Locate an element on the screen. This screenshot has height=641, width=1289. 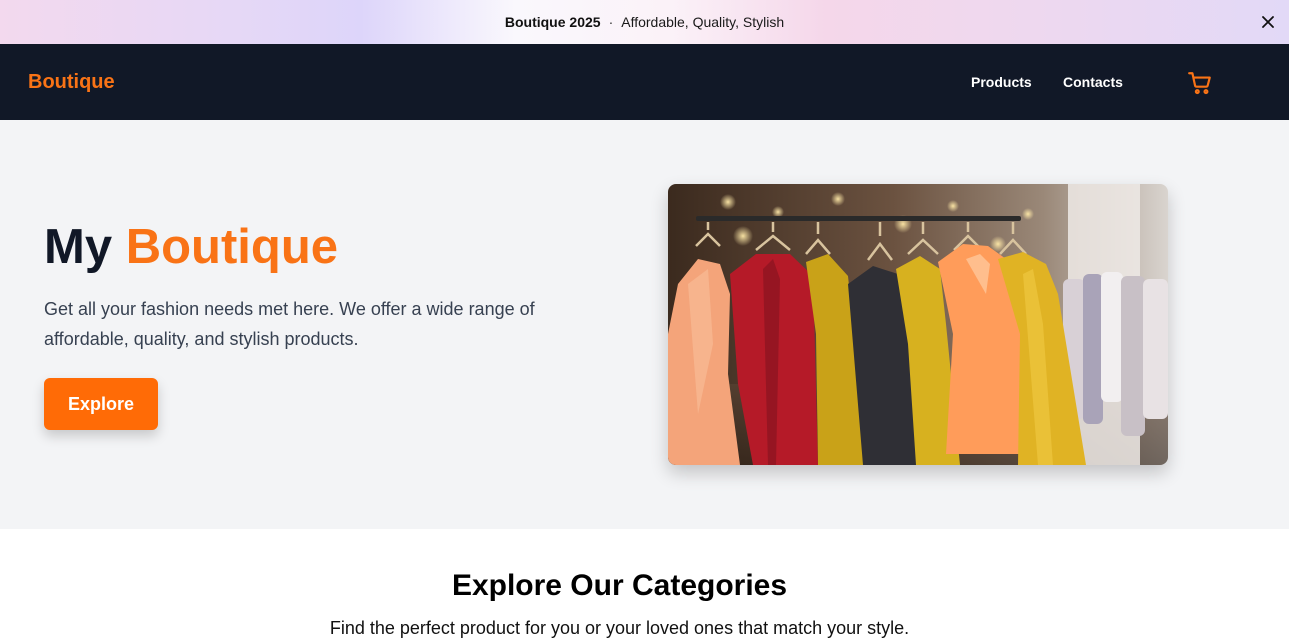
site-logo: Boutique is located at coordinates (71, 82).